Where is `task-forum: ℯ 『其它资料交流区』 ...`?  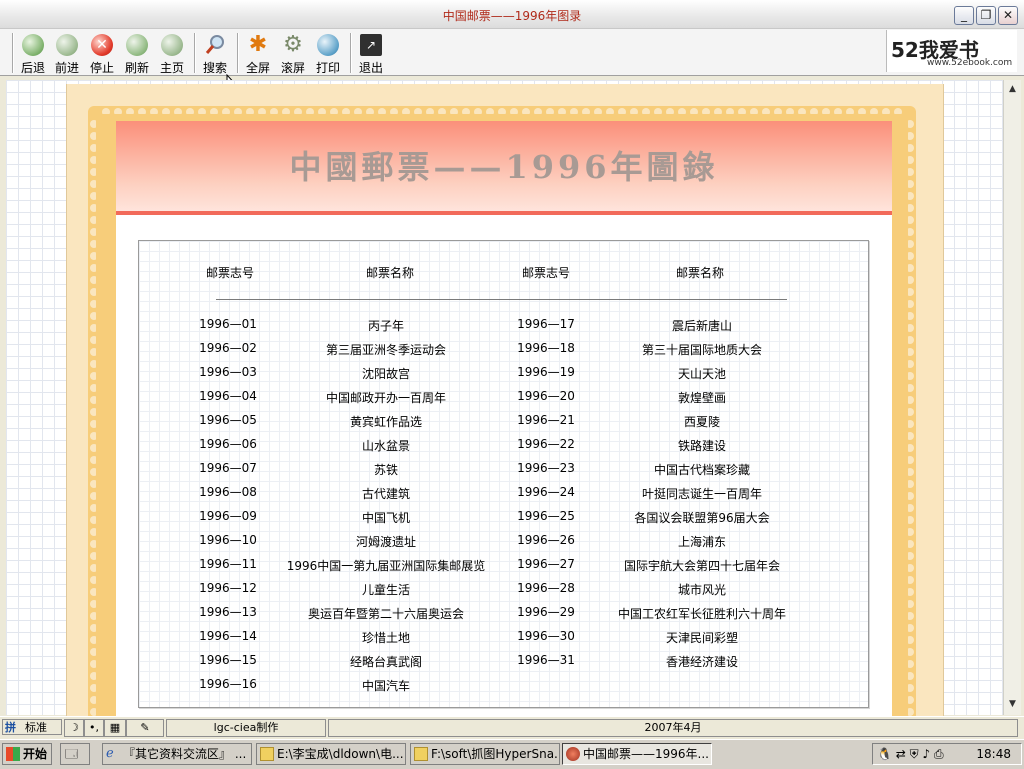 task-forum: ℯ 『其它资料交流区』 ... is located at coordinates (177, 754).